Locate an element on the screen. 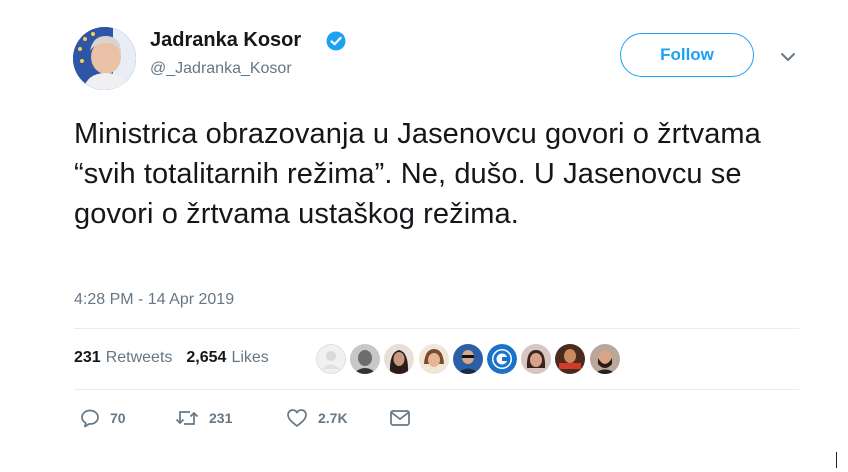 The image size is (848, 472). like-count: 2.7K is located at coordinates (333, 418).